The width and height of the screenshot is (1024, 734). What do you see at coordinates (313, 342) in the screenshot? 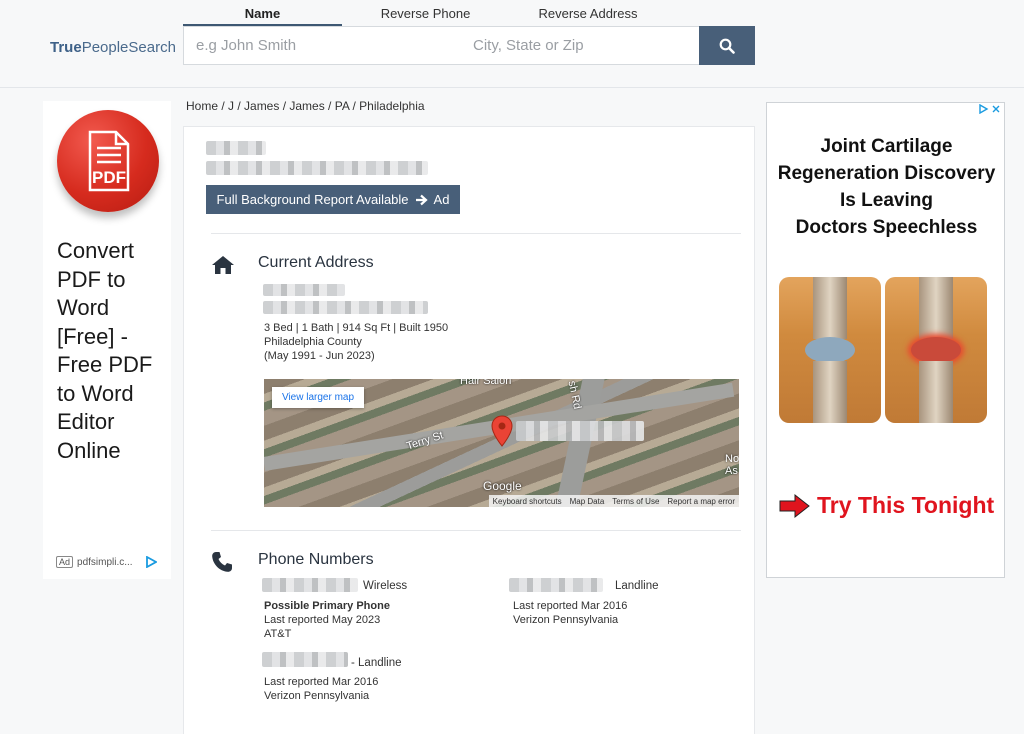
I see `county: Philadelphia County` at bounding box center [313, 342].